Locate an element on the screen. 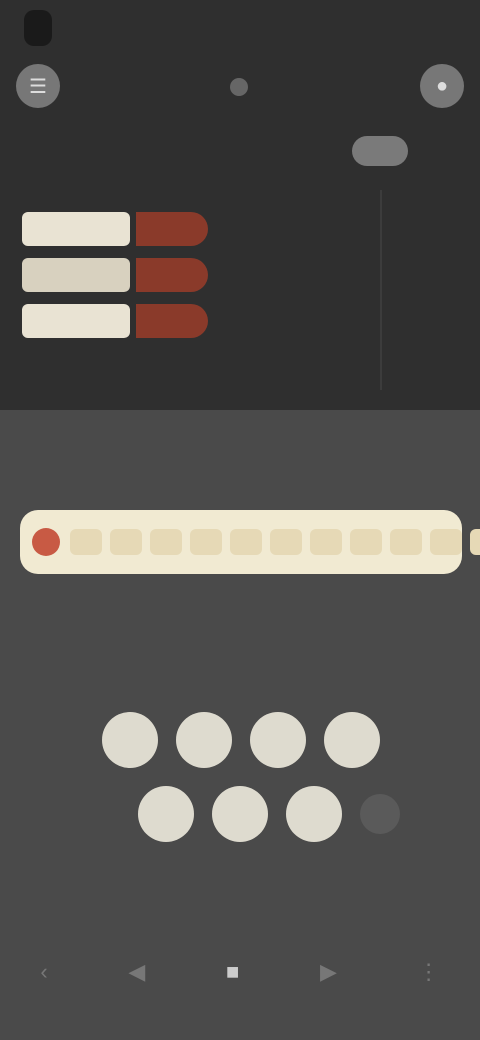 The height and width of the screenshot is (1040, 480). legend is located at coordinates (115, 281).